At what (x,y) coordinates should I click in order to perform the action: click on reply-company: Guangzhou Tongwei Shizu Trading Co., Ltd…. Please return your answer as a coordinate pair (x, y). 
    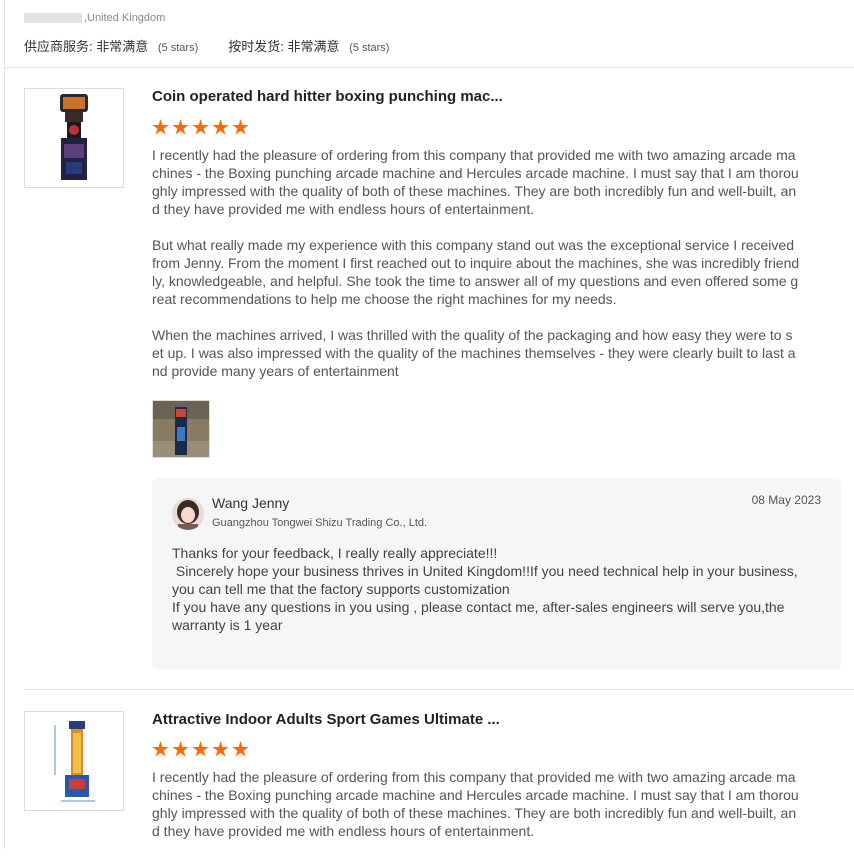
    Looking at the image, I should click on (320, 523).